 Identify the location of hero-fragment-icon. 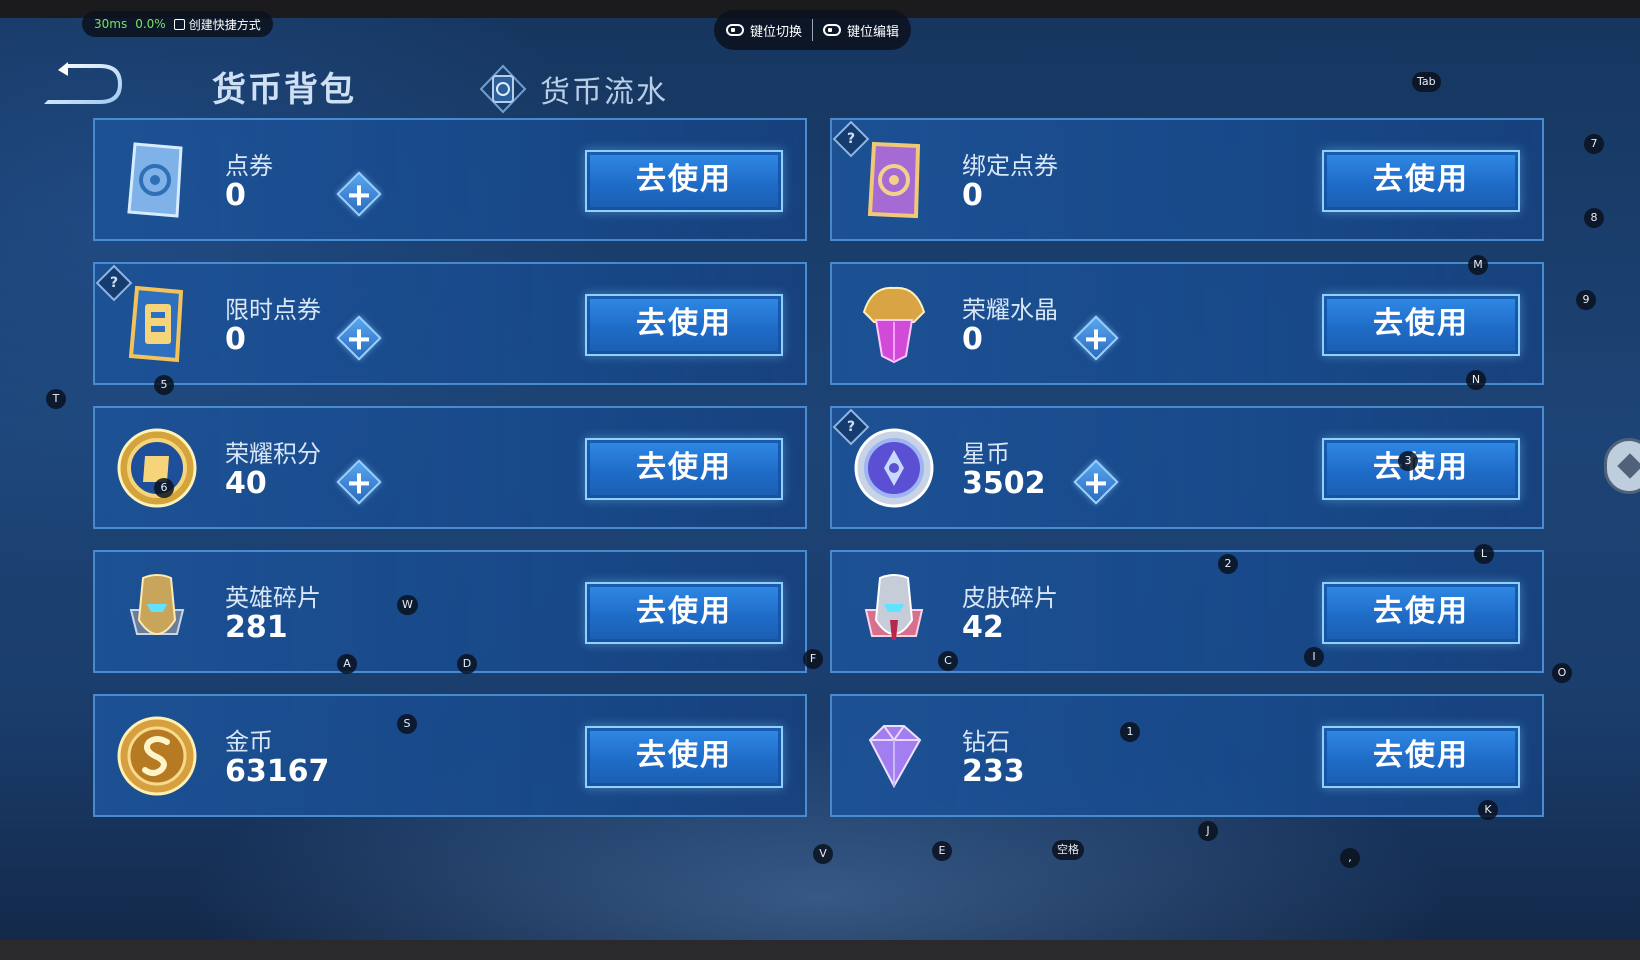
(157, 604).